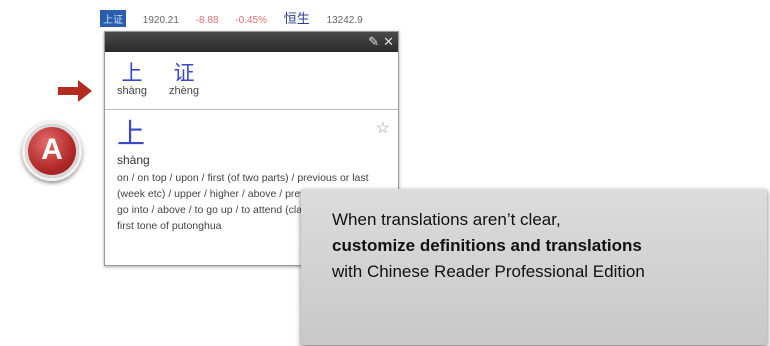  I want to click on word-hanzi: 上, so click(132, 73).